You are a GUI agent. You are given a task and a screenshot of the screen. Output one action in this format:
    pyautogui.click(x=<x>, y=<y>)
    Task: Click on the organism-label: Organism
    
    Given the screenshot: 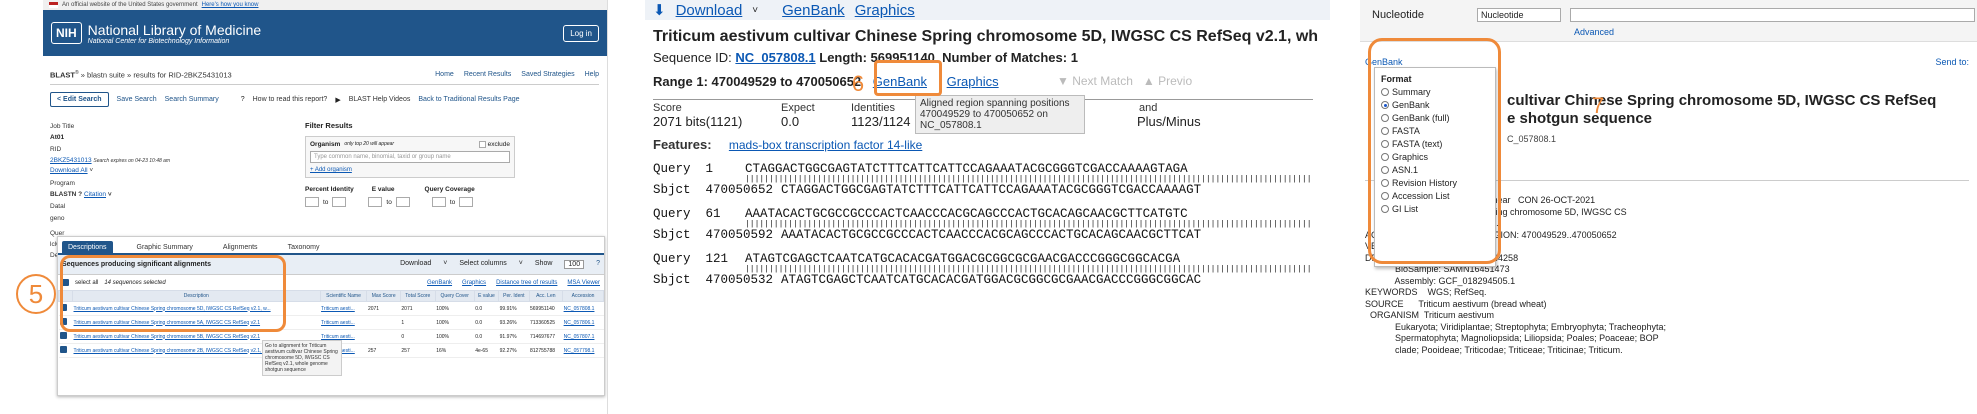 What is the action you would take?
    pyautogui.click(x=325, y=144)
    